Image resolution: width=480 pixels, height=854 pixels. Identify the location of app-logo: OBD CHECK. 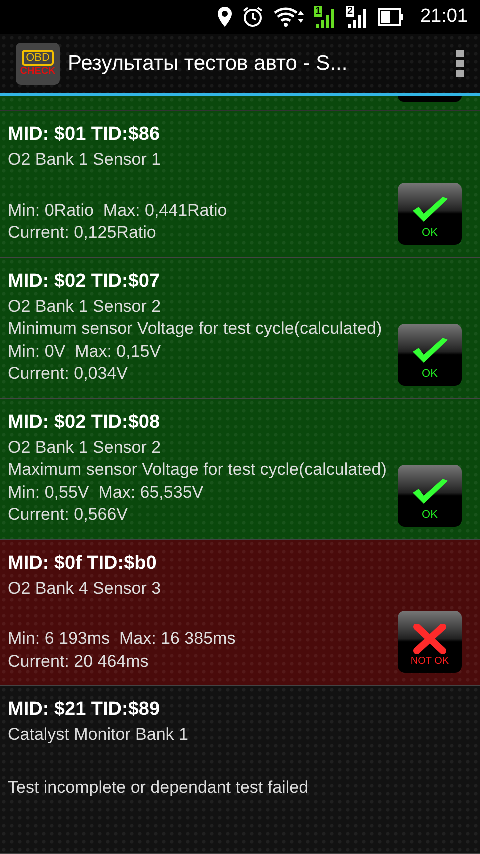
(38, 63).